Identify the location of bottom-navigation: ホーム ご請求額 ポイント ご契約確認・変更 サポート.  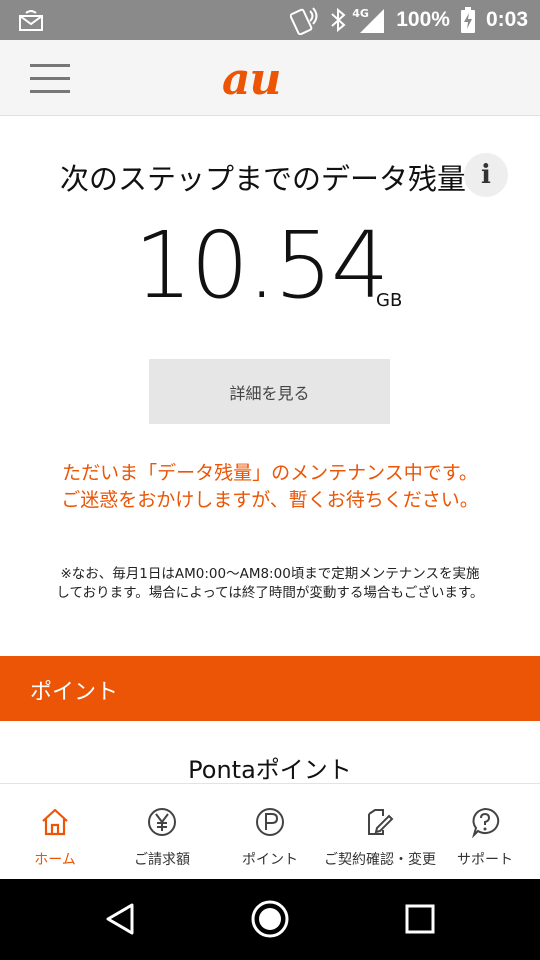
(270, 831).